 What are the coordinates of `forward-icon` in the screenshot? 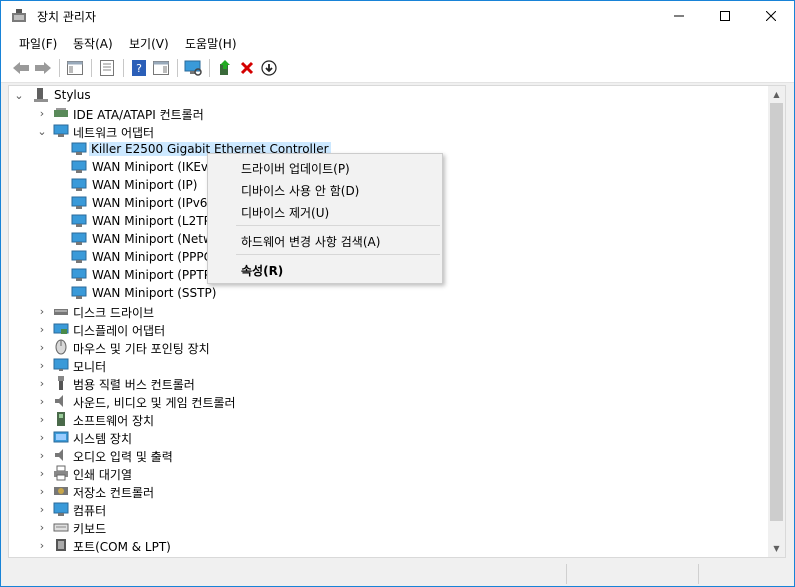 It's located at (43, 68).